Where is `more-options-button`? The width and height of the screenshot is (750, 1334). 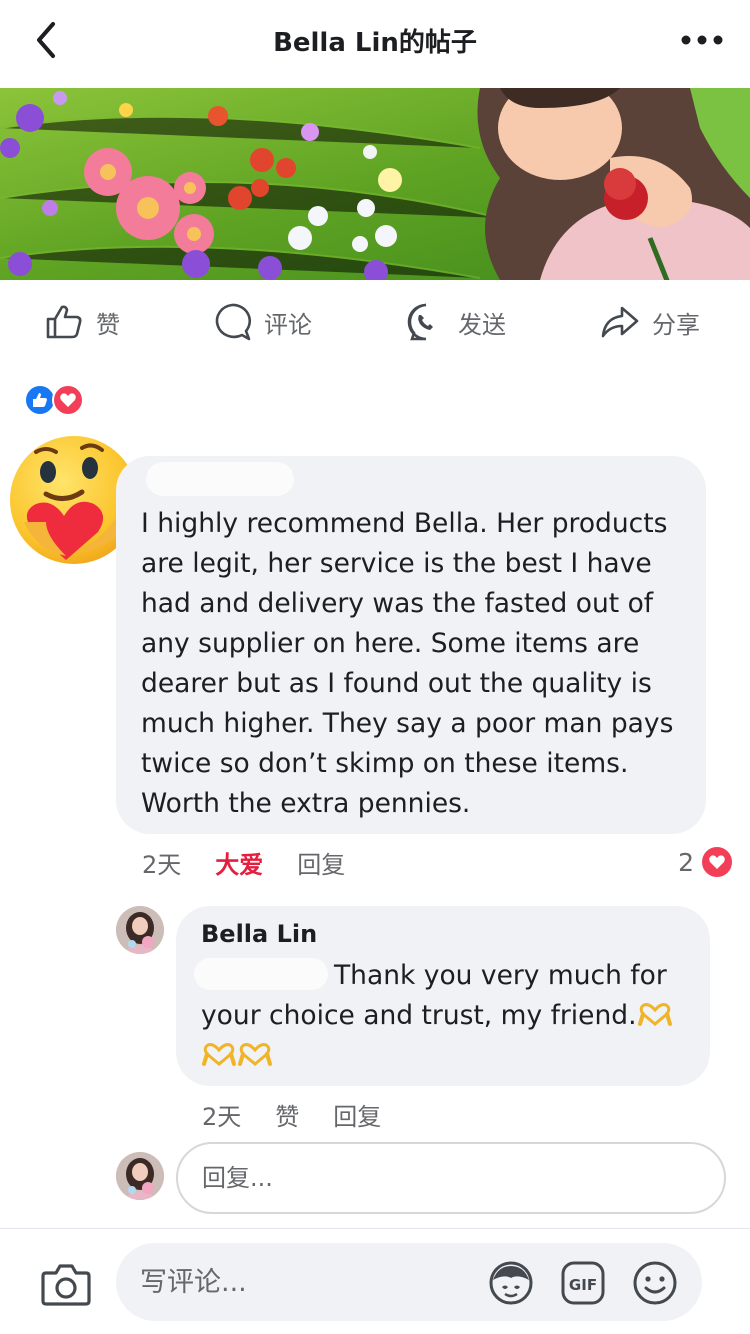 more-options-button is located at coordinates (702, 40).